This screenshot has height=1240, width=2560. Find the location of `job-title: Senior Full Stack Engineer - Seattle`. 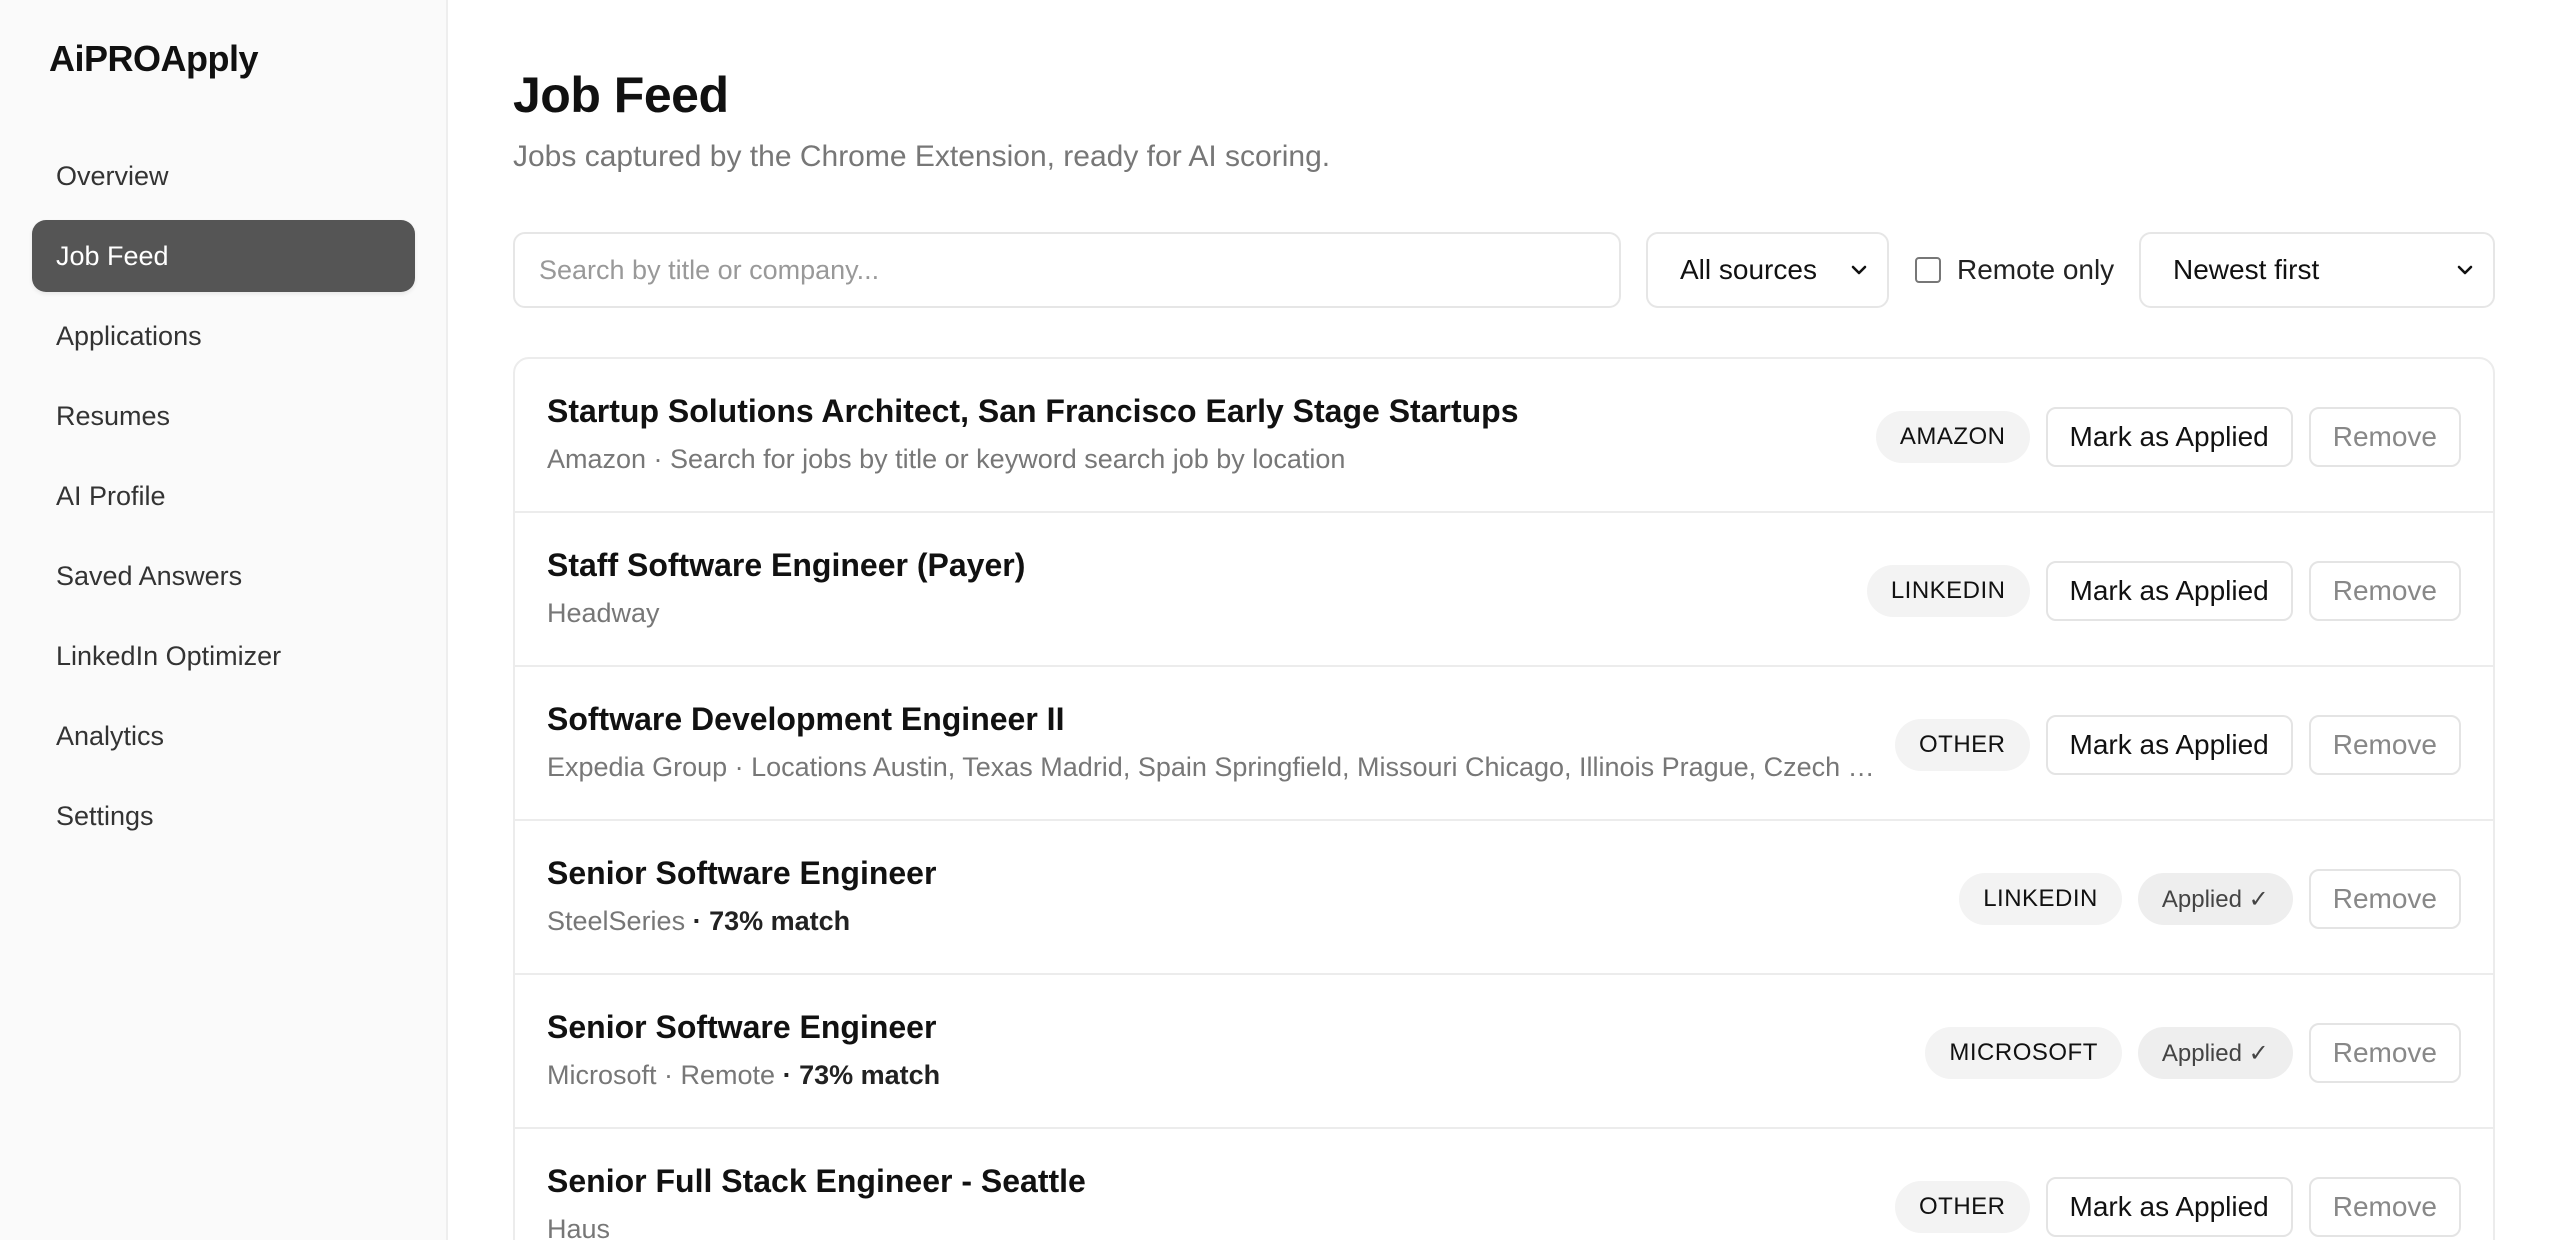

job-title: Senior Full Stack Engineer - Seattle is located at coordinates (1227, 1181).